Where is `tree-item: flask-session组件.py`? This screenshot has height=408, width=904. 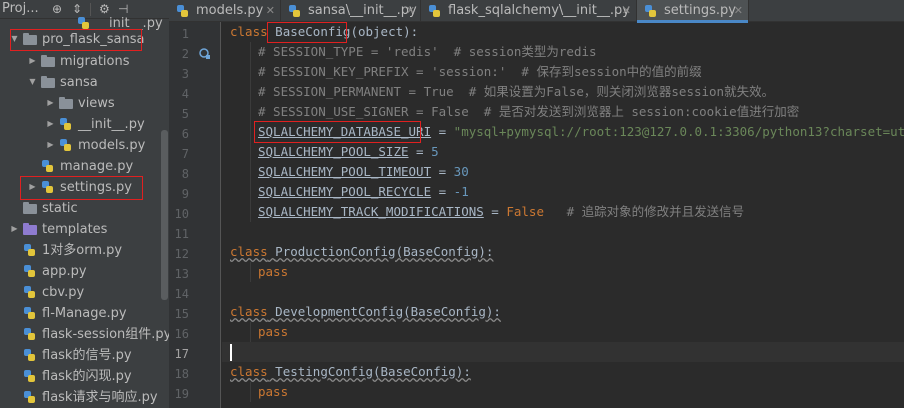 tree-item: flask-session组件.py is located at coordinates (84, 334).